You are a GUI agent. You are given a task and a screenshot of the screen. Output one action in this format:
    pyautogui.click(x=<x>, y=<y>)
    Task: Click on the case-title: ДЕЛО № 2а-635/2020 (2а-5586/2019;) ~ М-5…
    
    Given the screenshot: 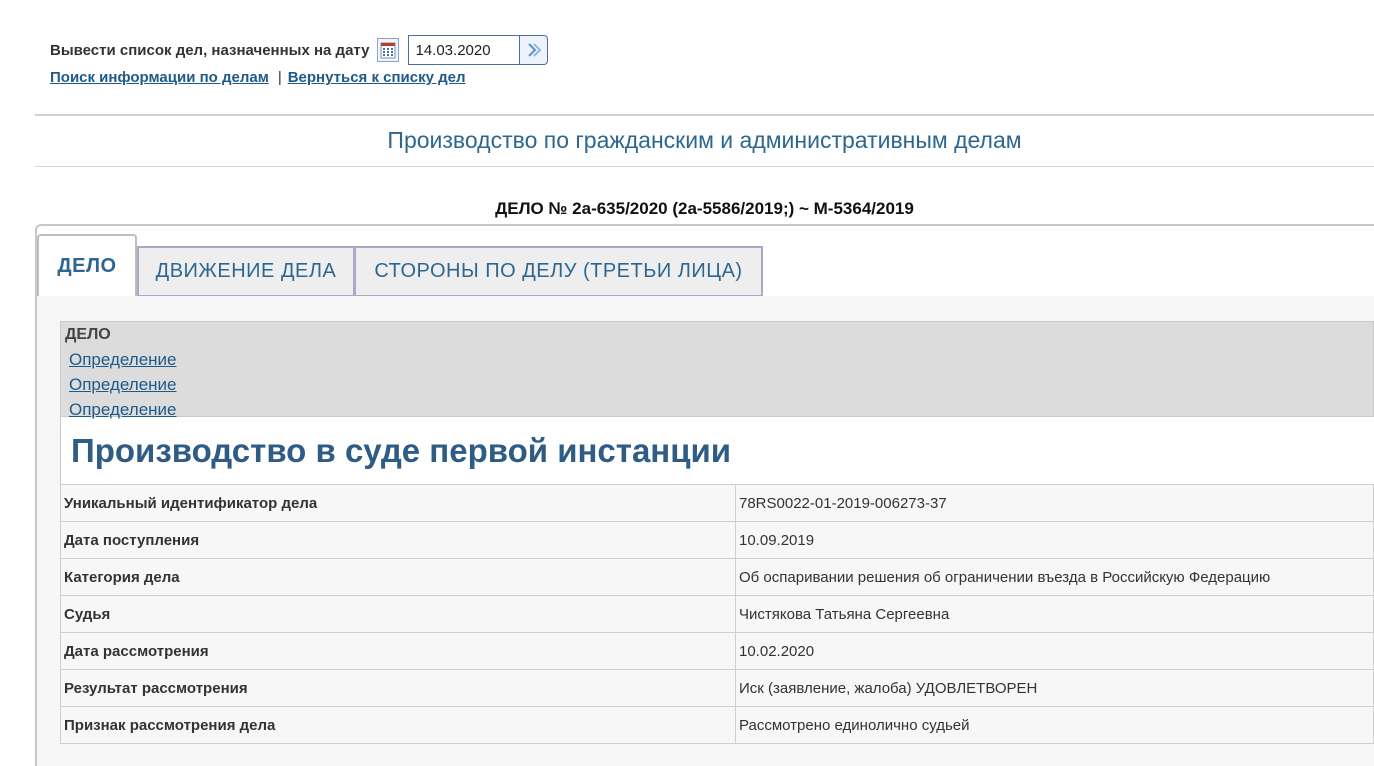 What is the action you would take?
    pyautogui.click(x=704, y=208)
    